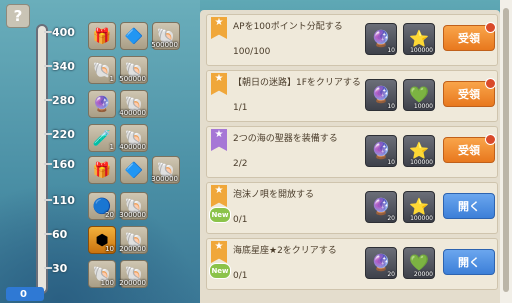 The image size is (512, 303). I want to click on quest-card: ★ 2つの海の聖器を装備する 2/2 🔮 10 ⭐ 100000 受領, so click(352, 152).